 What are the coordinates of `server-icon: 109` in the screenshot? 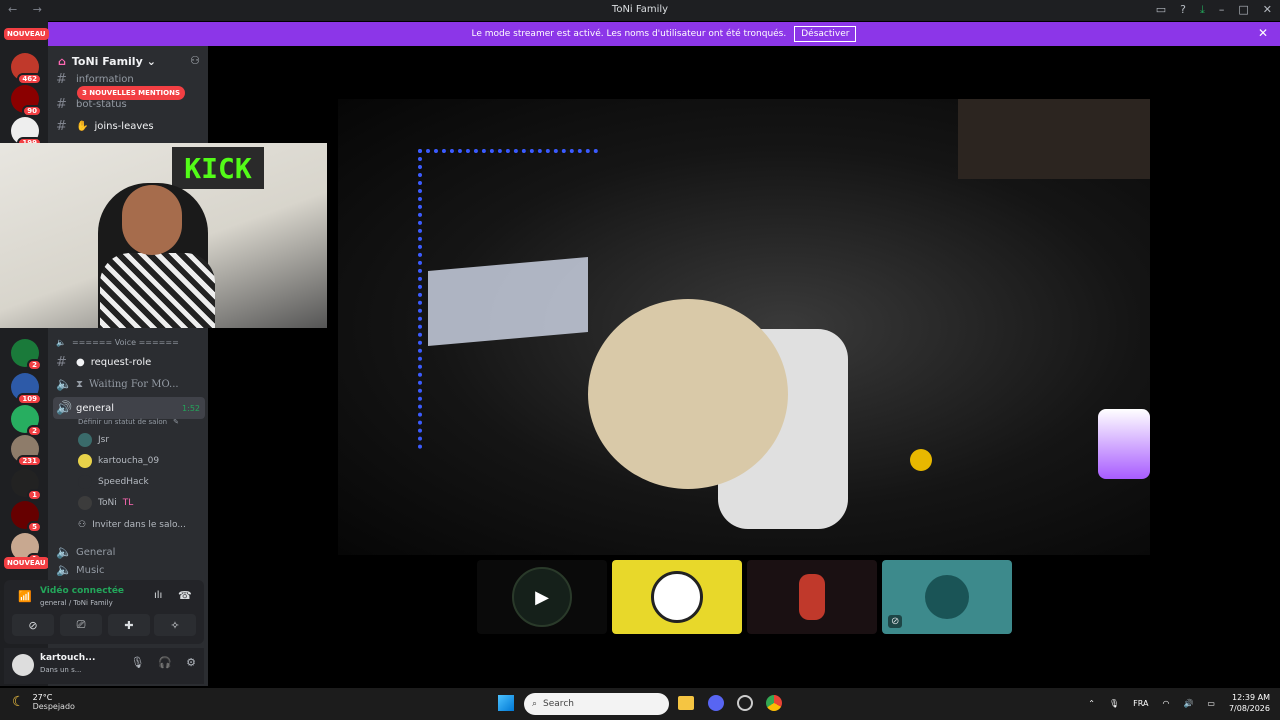 It's located at (26, 389).